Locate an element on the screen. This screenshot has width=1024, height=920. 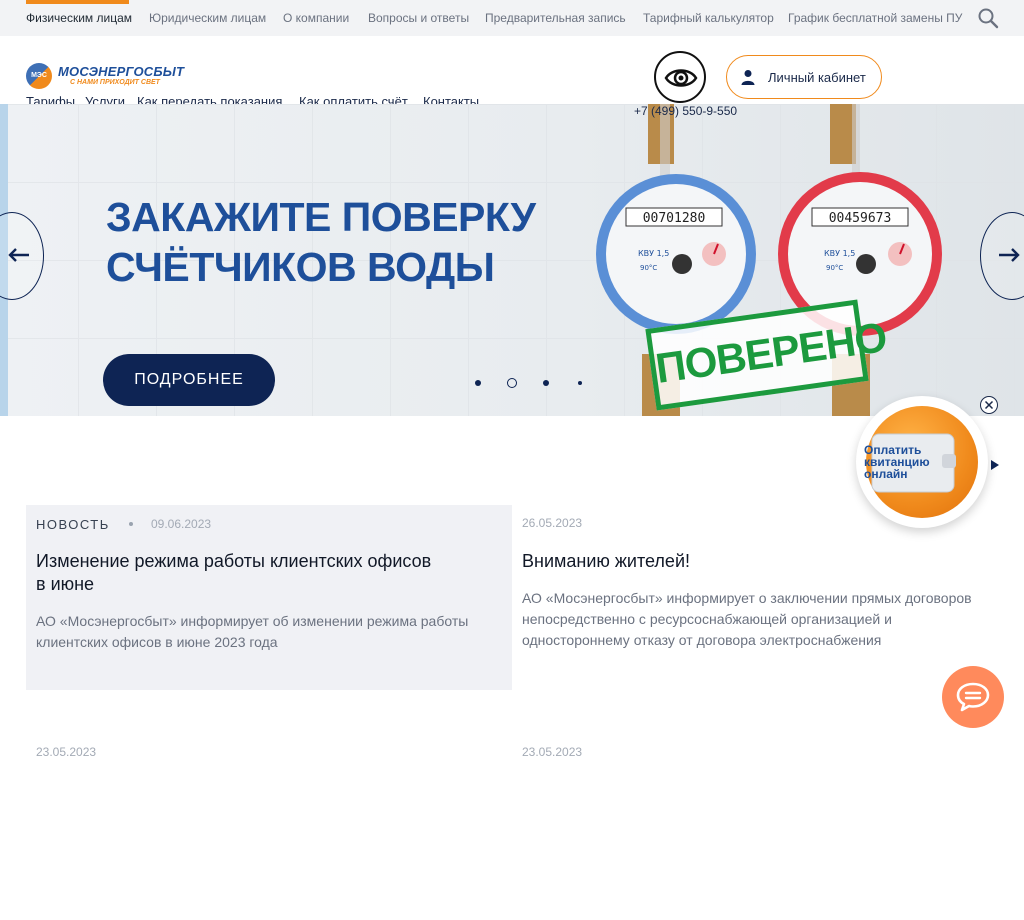
right-meter-reading: 00459673 is located at coordinates (860, 218).